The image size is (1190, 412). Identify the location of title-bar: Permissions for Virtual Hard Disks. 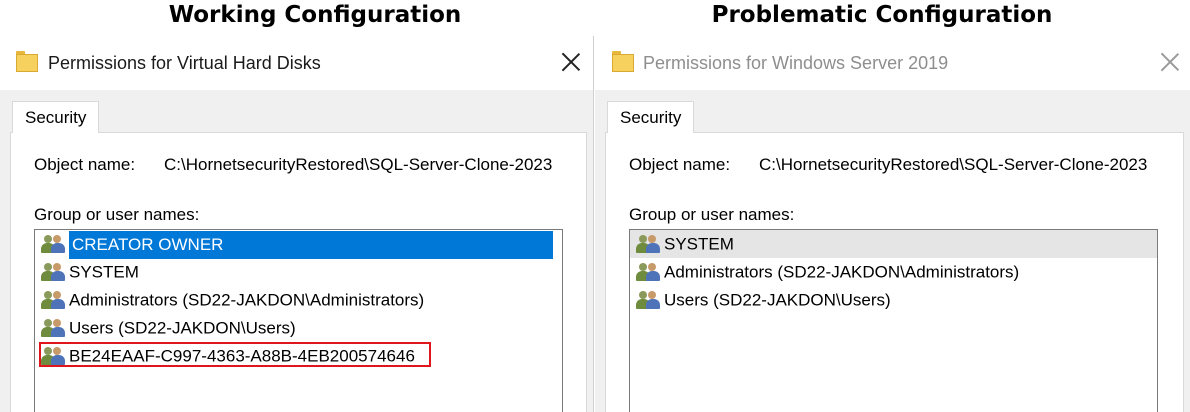
(296, 63).